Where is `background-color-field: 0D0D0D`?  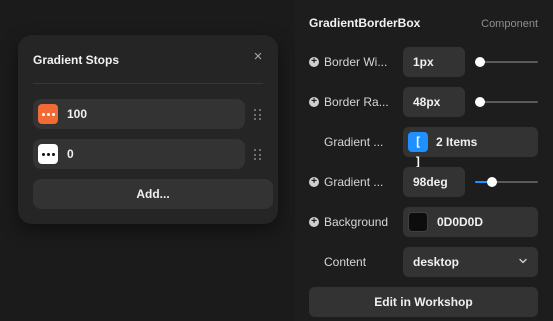 background-color-field: 0D0D0D is located at coordinates (470, 222).